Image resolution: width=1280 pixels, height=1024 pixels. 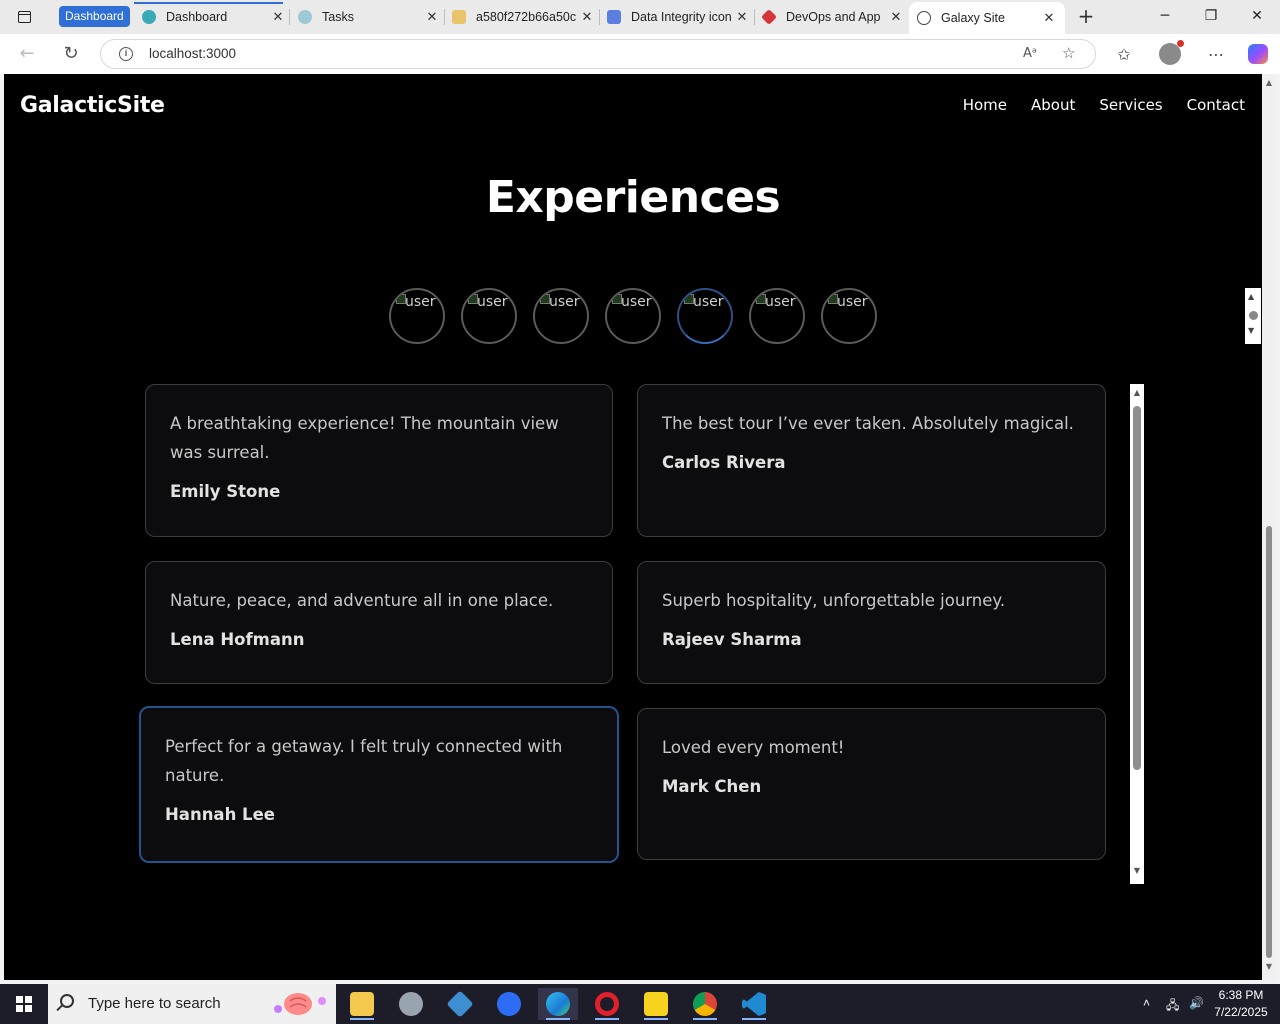 I want to click on tab-dashboard: Dashboard ✕, so click(x=214, y=17).